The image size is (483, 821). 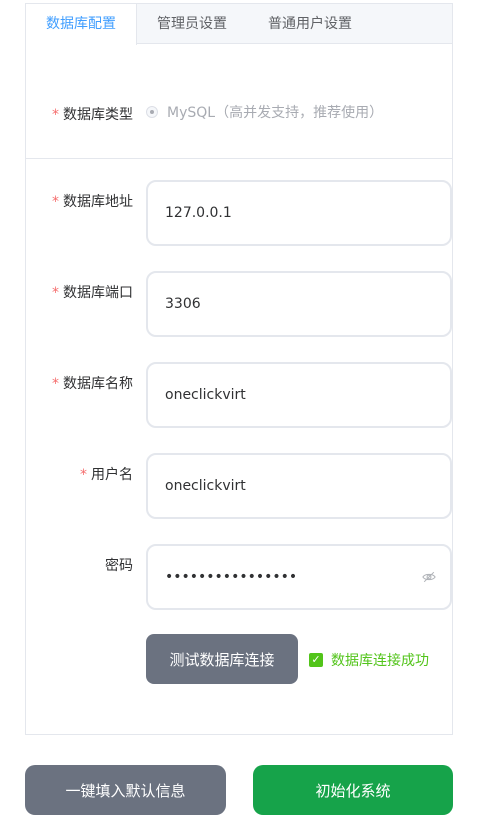 What do you see at coordinates (299, 395) in the screenshot?
I see `db-name-input: oneclickvirt` at bounding box center [299, 395].